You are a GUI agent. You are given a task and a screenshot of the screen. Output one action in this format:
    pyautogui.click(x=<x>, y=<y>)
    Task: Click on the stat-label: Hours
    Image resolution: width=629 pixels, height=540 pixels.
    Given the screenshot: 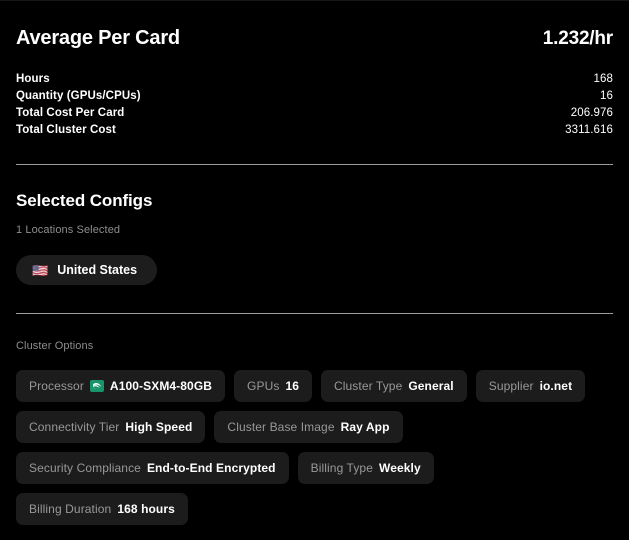 What is the action you would take?
    pyautogui.click(x=33, y=78)
    